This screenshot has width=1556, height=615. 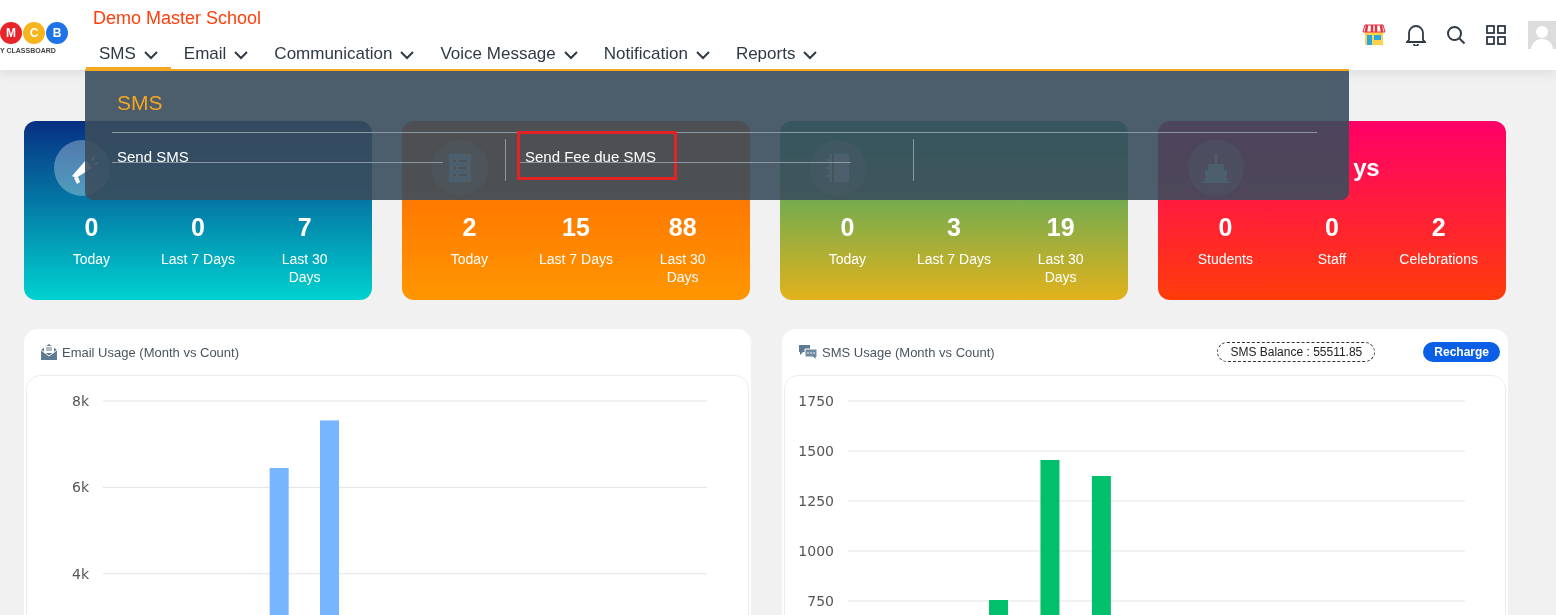 I want to click on stat-label: Students, so click(x=1225, y=259).